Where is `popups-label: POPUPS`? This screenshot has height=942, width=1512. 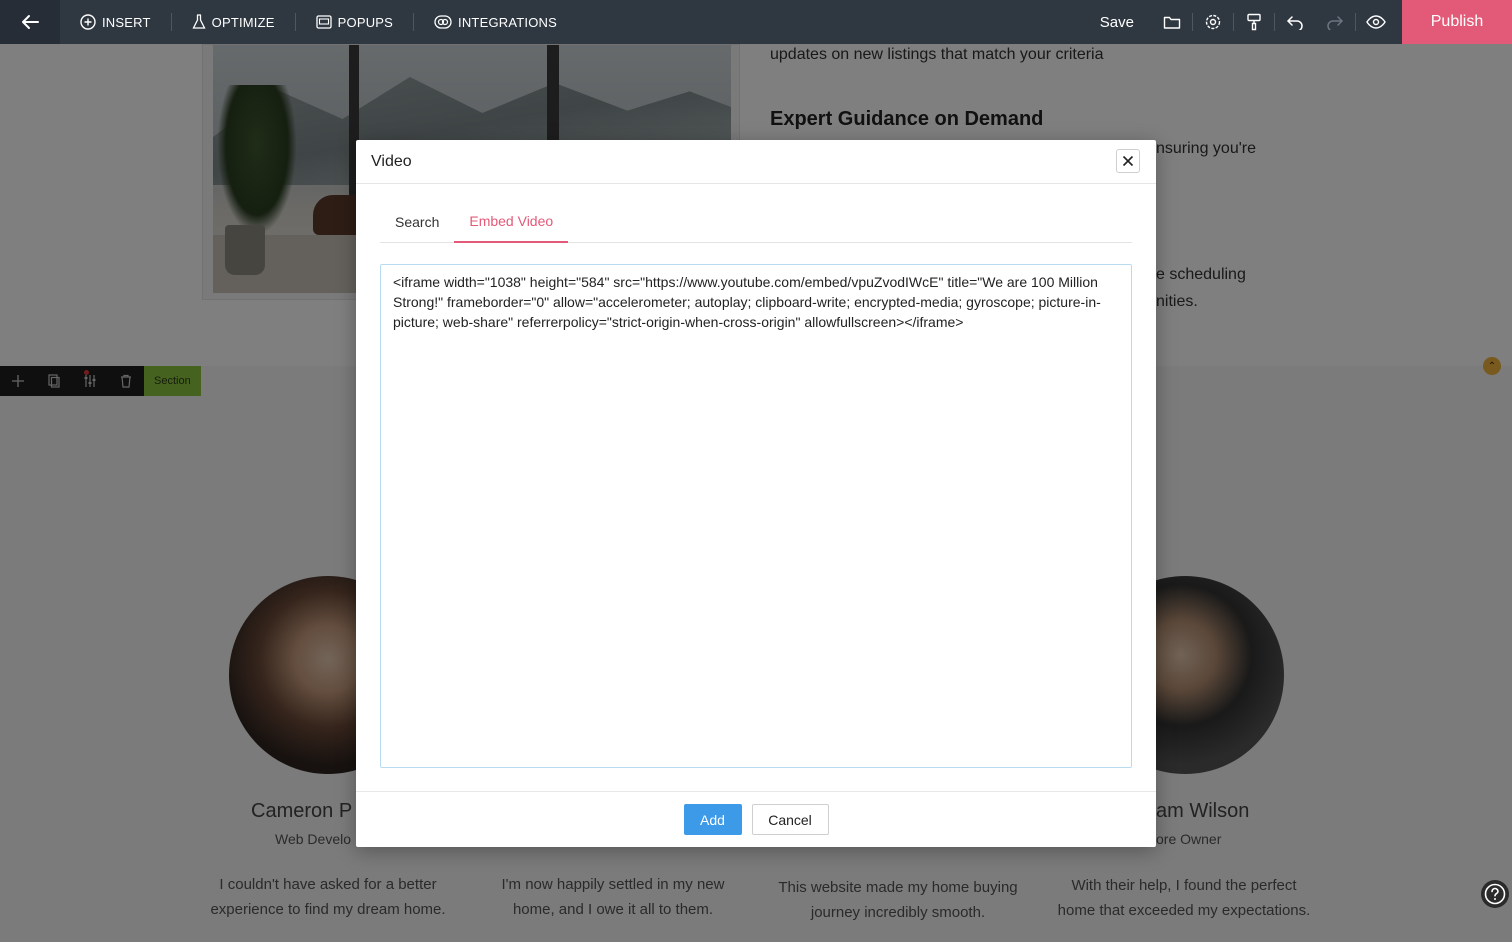 popups-label: POPUPS is located at coordinates (365, 22).